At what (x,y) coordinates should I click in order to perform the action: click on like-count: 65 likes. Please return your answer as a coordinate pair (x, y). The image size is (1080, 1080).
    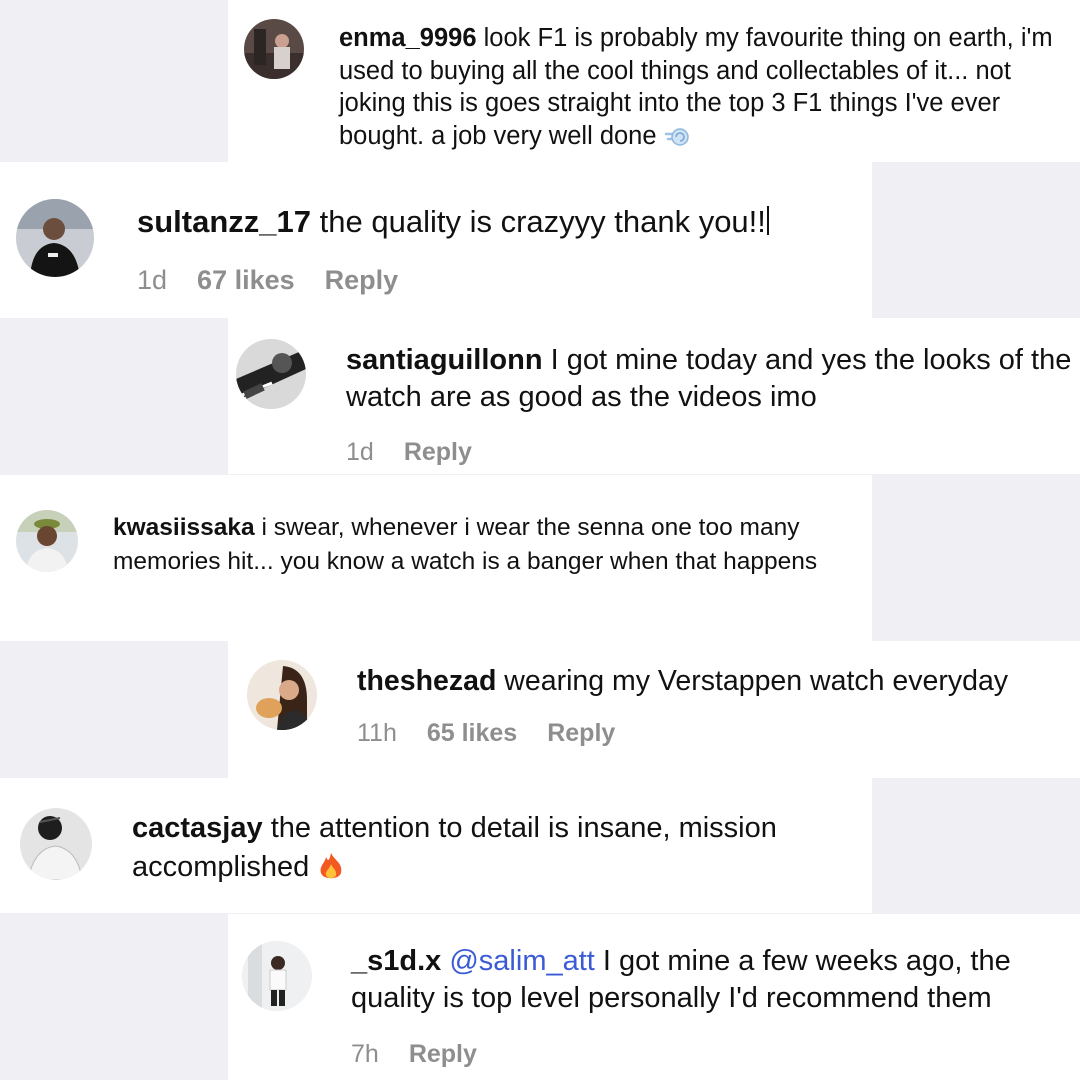
    Looking at the image, I should click on (472, 733).